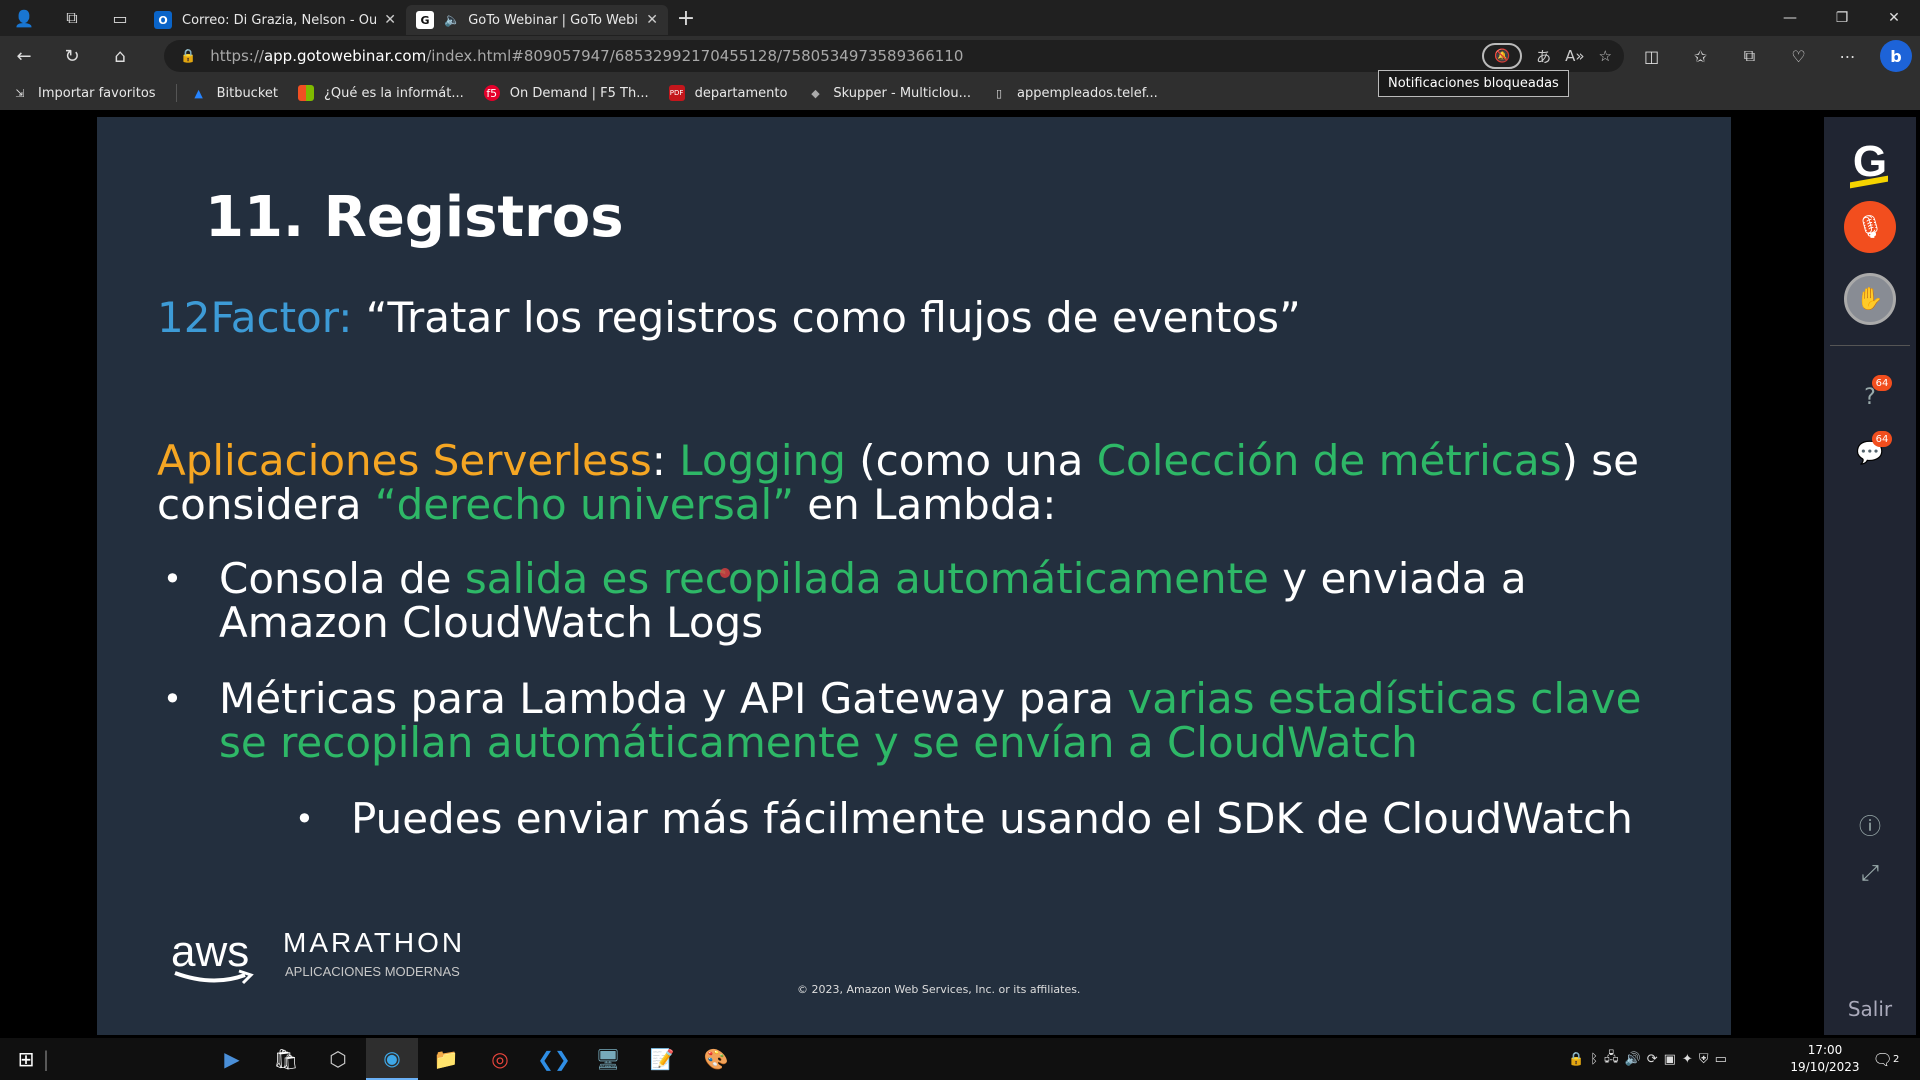 This screenshot has width=1920, height=1080. I want to click on refresh-icon: ↻, so click(72, 56).